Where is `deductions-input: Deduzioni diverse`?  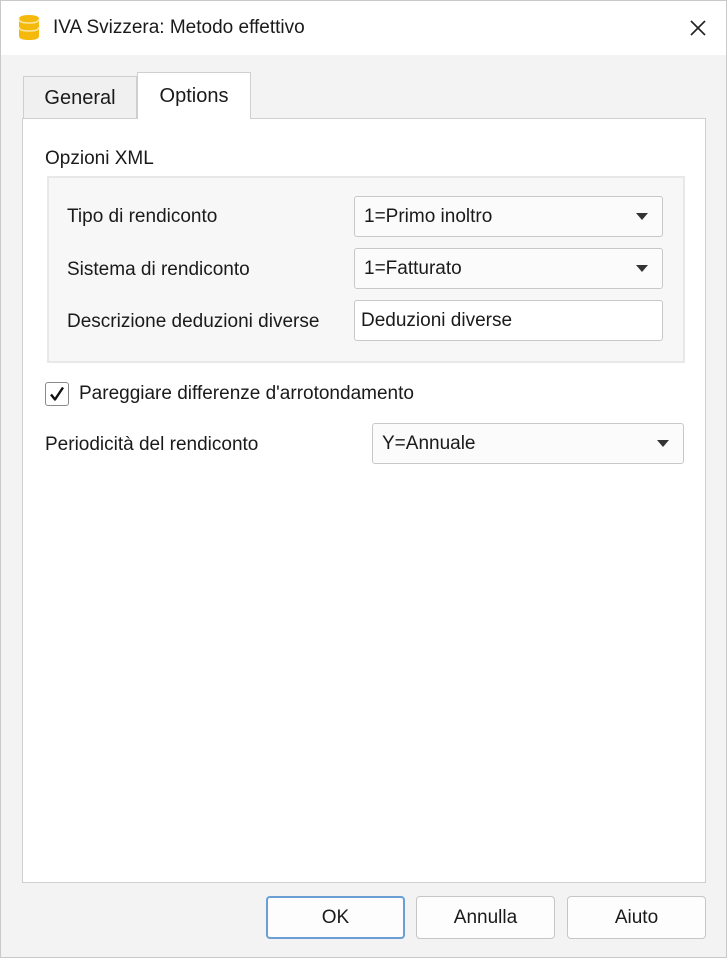
deductions-input: Deduzioni diverse is located at coordinates (508, 320).